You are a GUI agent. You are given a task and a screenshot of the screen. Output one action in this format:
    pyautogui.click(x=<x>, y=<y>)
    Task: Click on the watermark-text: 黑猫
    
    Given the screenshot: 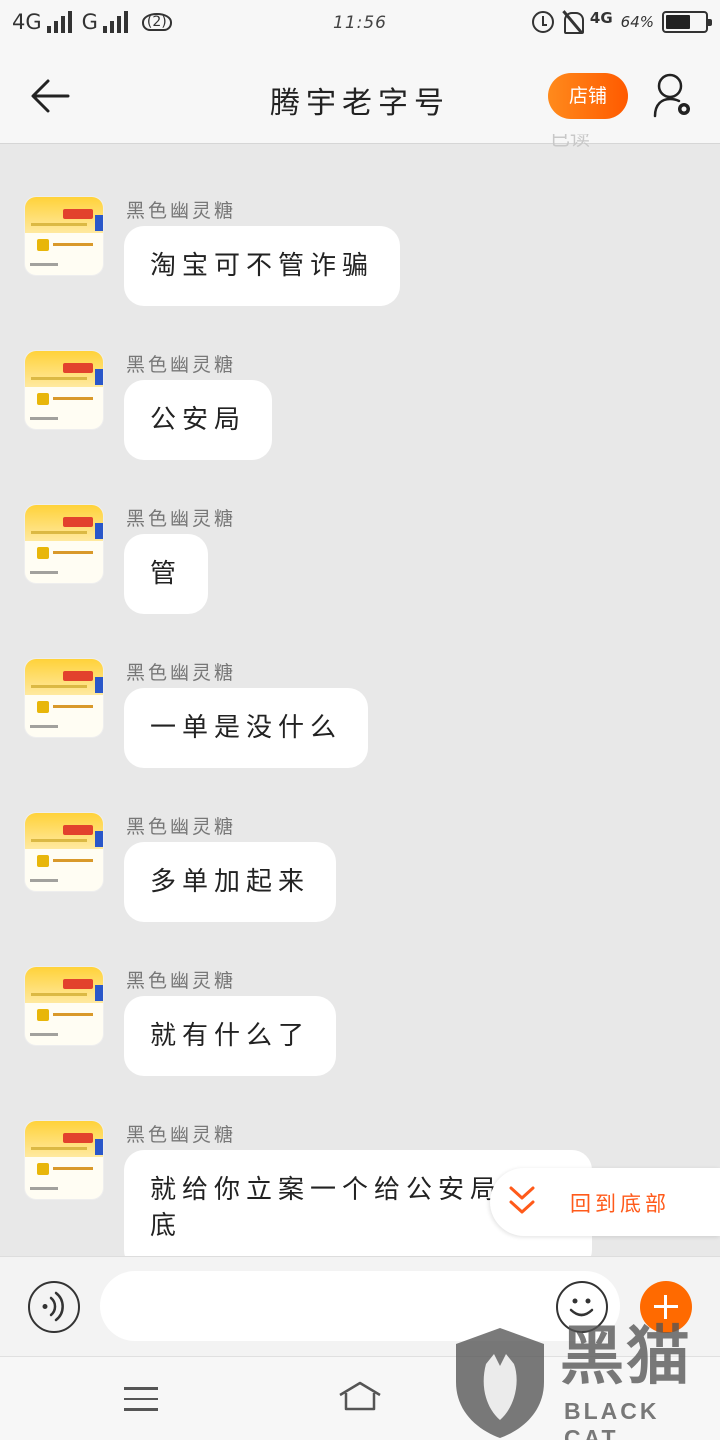 What is the action you would take?
    pyautogui.click(x=626, y=1357)
    